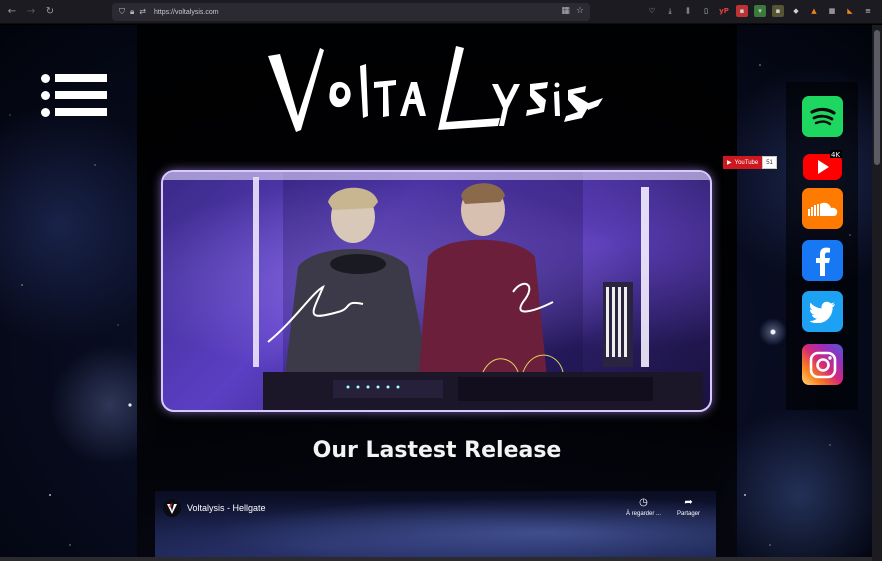 The width and height of the screenshot is (882, 561). What do you see at coordinates (351, 12) in the screenshot?
I see `address-bar: ⛉ 🔒︎ ⇄ https://voltalysis.com ▦ ☆` at bounding box center [351, 12].